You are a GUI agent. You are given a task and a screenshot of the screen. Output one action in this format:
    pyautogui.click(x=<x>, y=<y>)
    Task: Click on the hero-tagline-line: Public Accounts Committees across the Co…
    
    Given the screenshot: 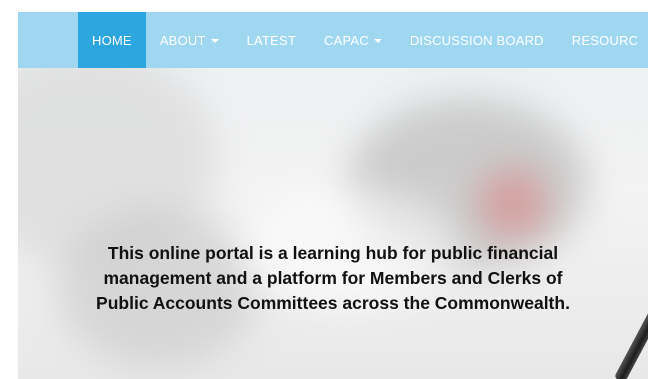 What is the action you would take?
    pyautogui.click(x=333, y=303)
    